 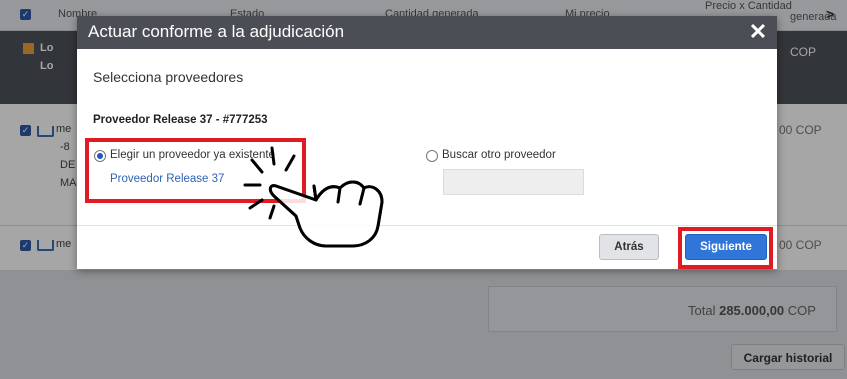 What do you see at coordinates (758, 32) in the screenshot?
I see `close-icon: ✕` at bounding box center [758, 32].